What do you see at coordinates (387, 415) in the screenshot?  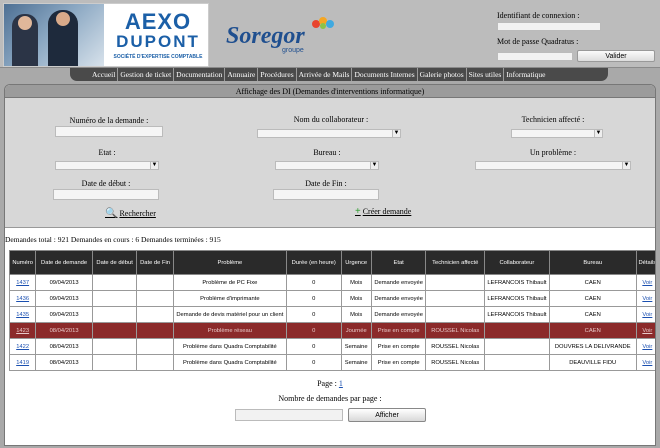 I see `show-button: Afficher` at bounding box center [387, 415].